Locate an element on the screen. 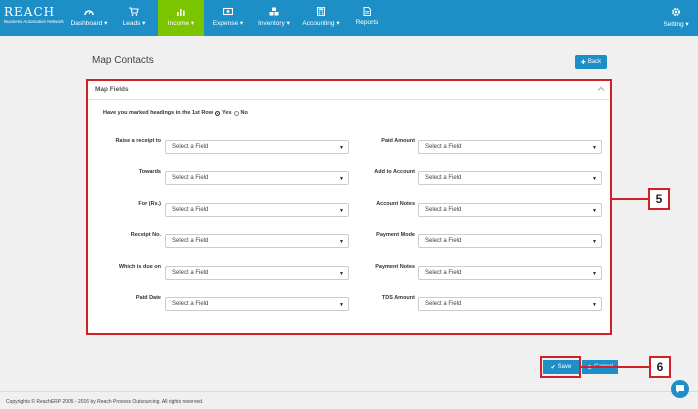 The image size is (698, 409). back-button: ✚ Back is located at coordinates (591, 62).